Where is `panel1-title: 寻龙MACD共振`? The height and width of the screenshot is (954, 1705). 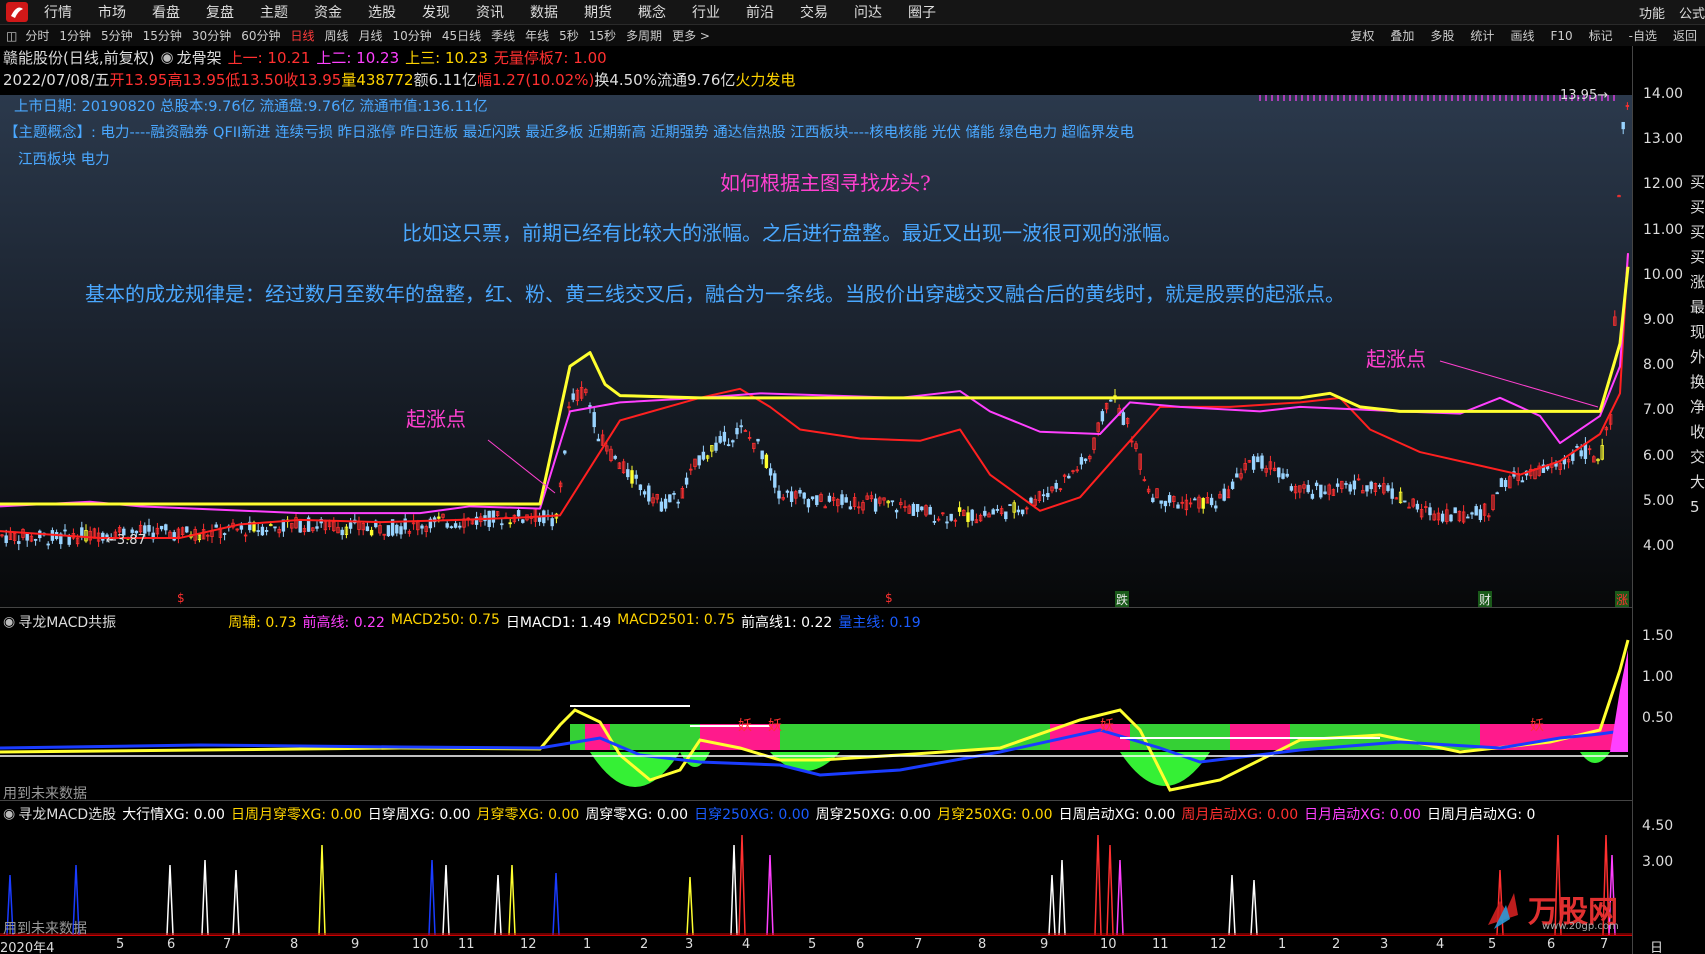 panel1-title: 寻龙MACD共振 is located at coordinates (67, 622).